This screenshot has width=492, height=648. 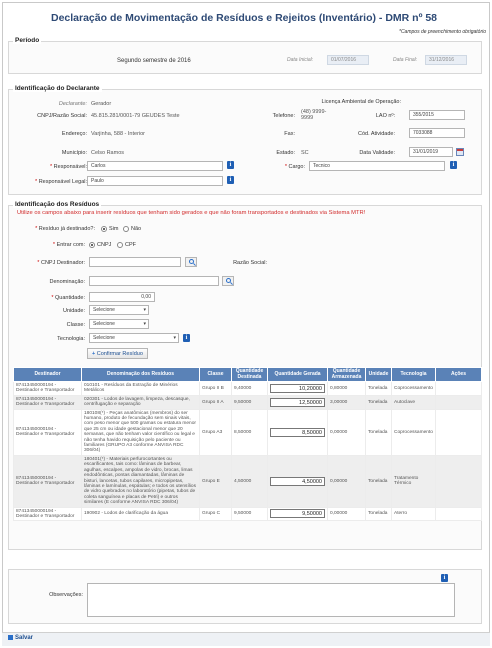 What do you see at coordinates (460, 152) in the screenshot?
I see `calendar-icon` at bounding box center [460, 152].